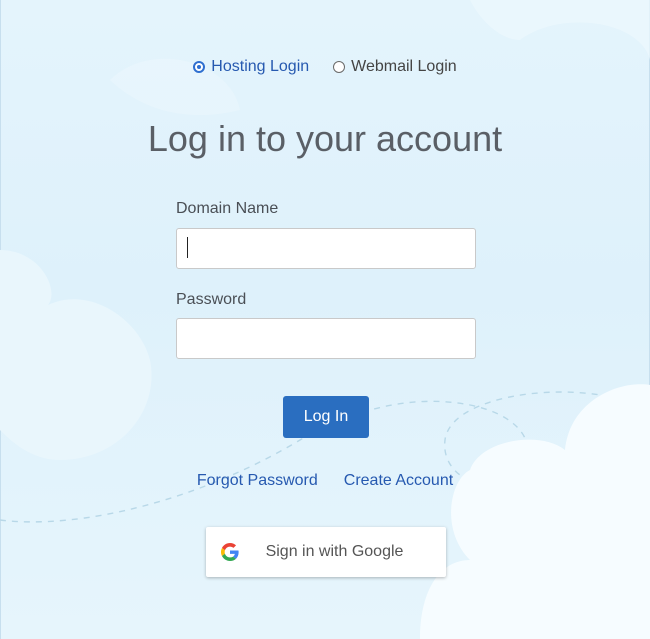 Image resolution: width=650 pixels, height=639 pixels. I want to click on account-links: Forgot Password Create Account, so click(325, 481).